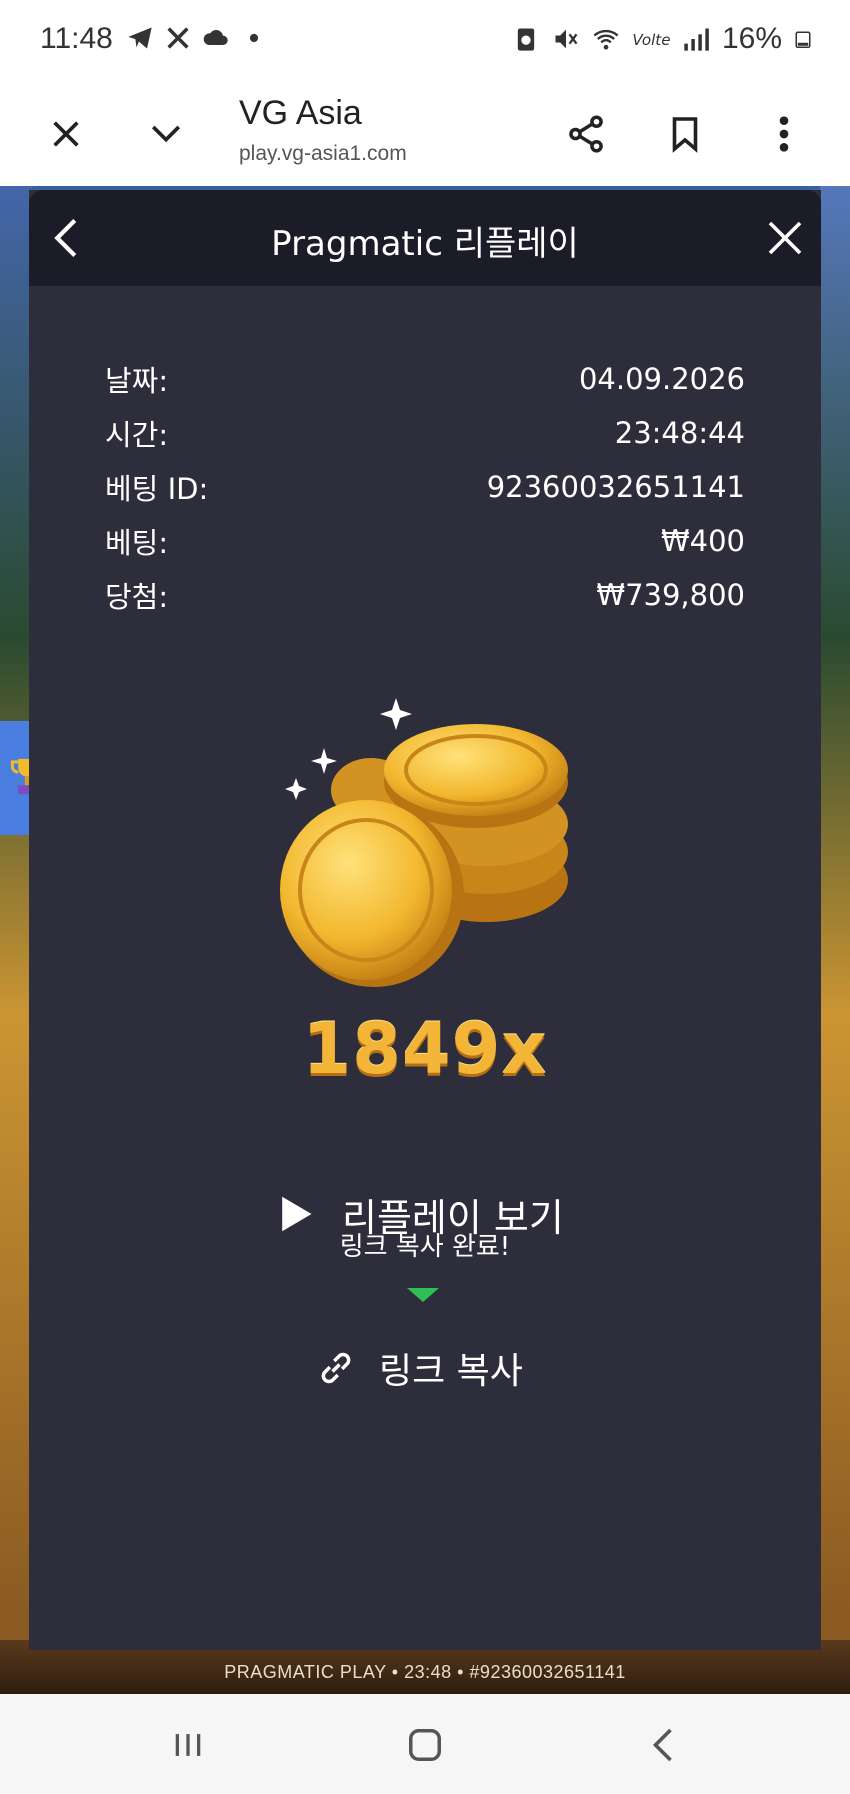  I want to click on status-bar: 11:48 Volte 16%, so click(425, 40).